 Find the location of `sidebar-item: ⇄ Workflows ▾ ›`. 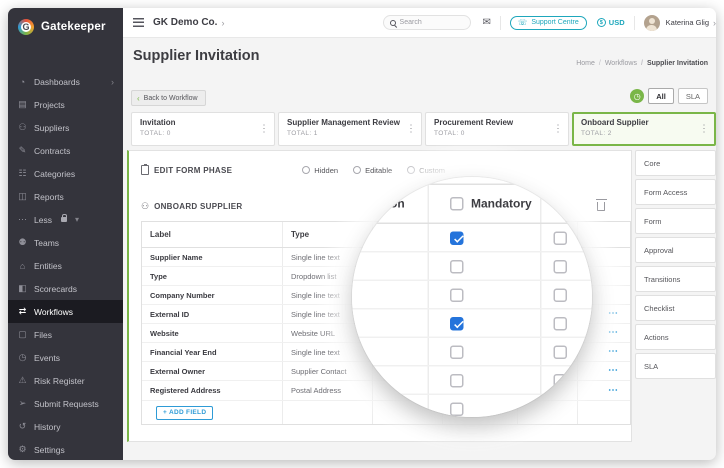

sidebar-item: ⇄ Workflows ▾ › is located at coordinates (65, 311).